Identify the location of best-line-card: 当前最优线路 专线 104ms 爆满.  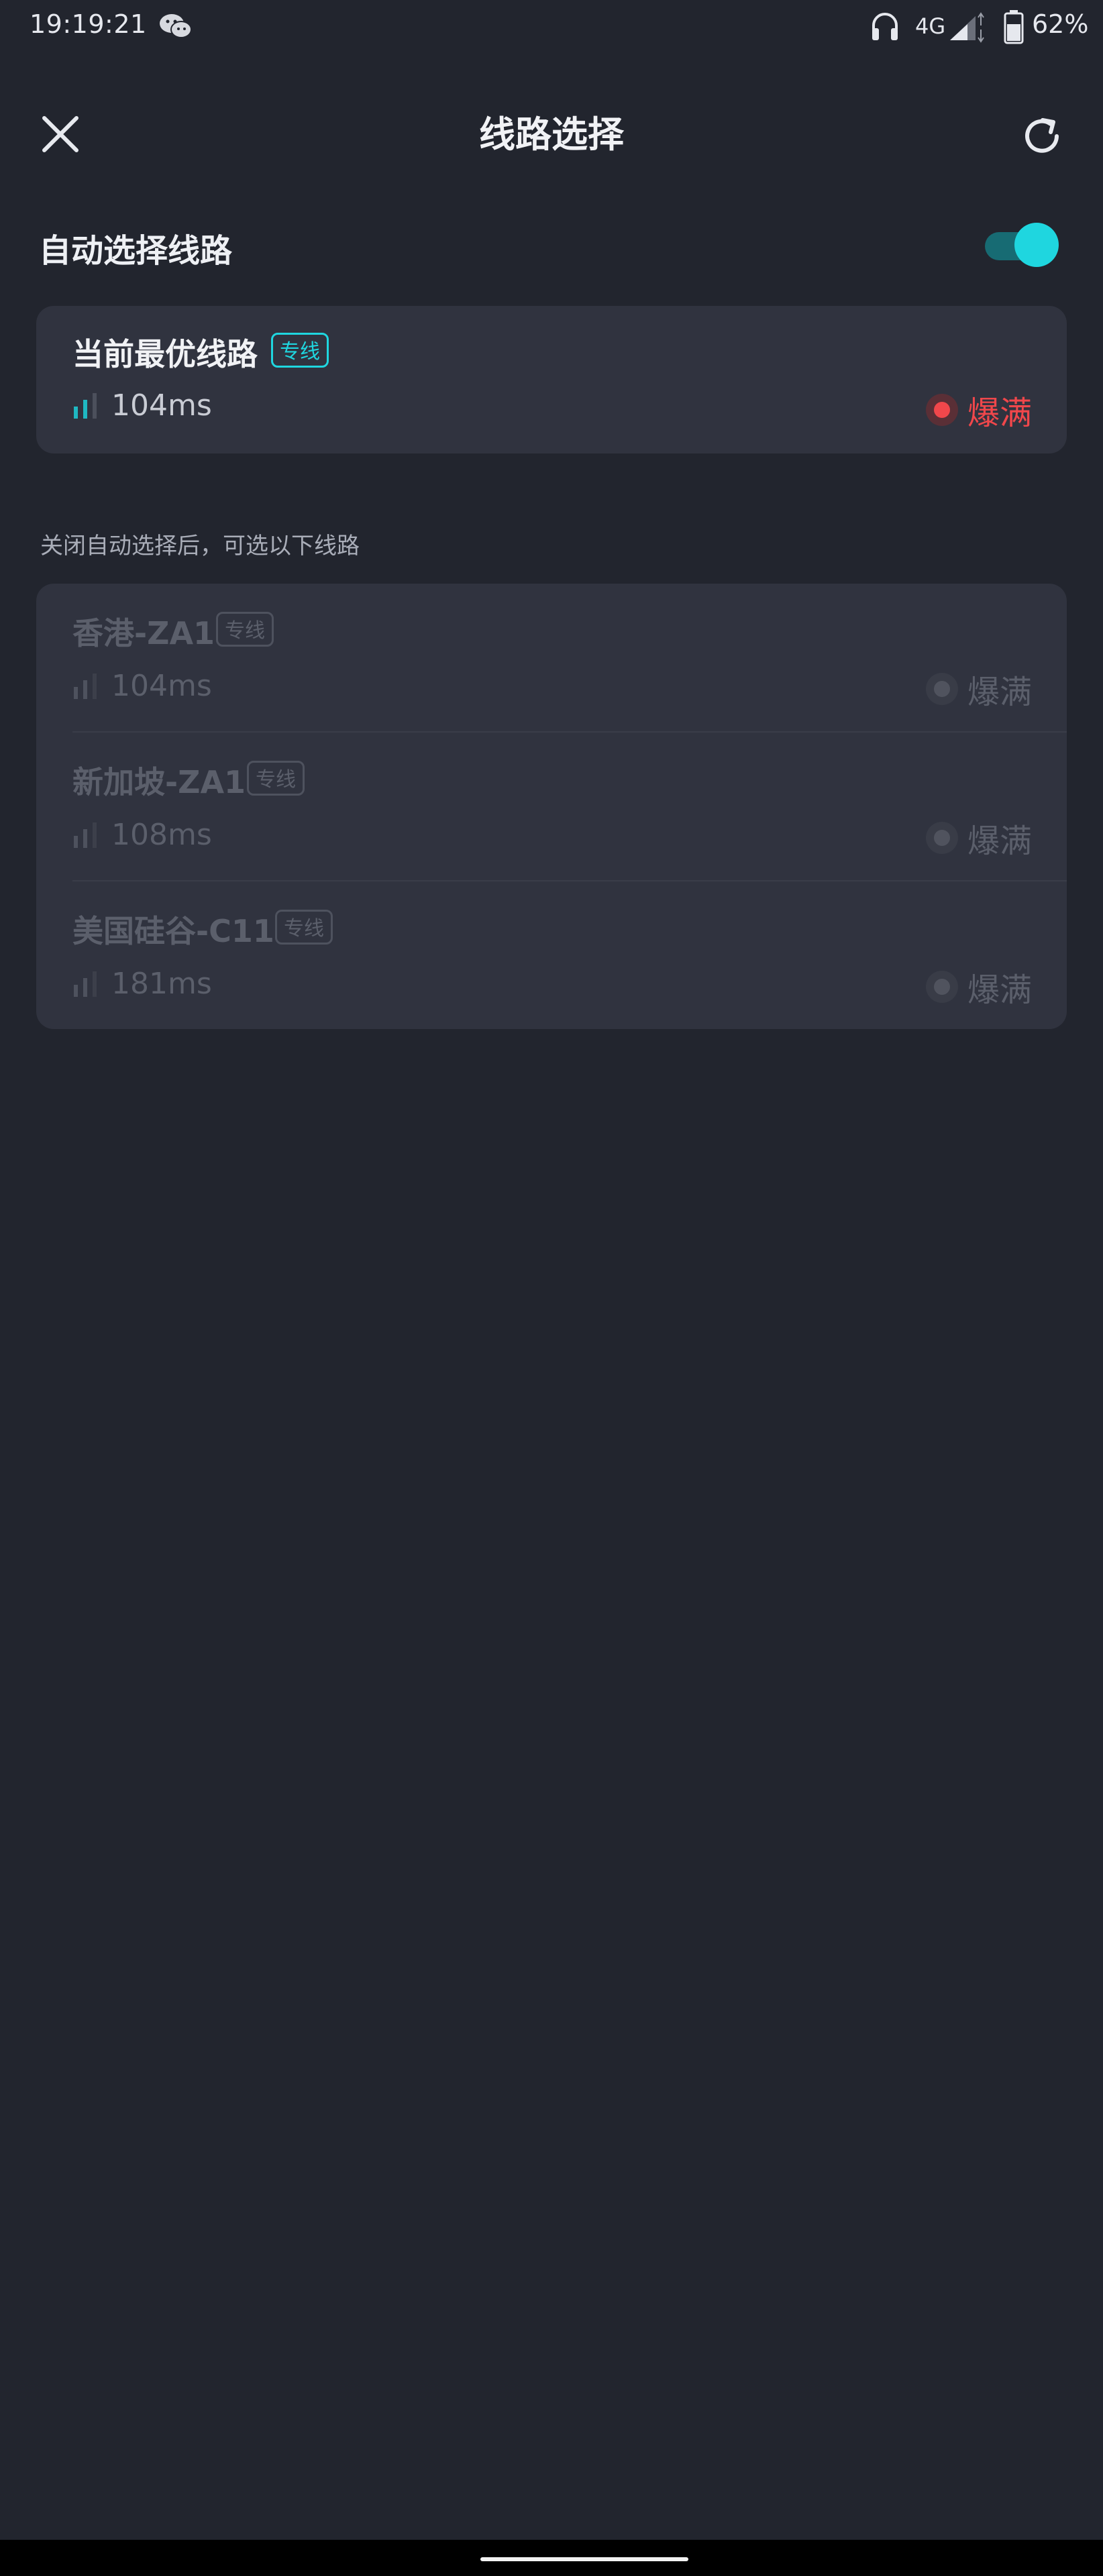
(551, 379).